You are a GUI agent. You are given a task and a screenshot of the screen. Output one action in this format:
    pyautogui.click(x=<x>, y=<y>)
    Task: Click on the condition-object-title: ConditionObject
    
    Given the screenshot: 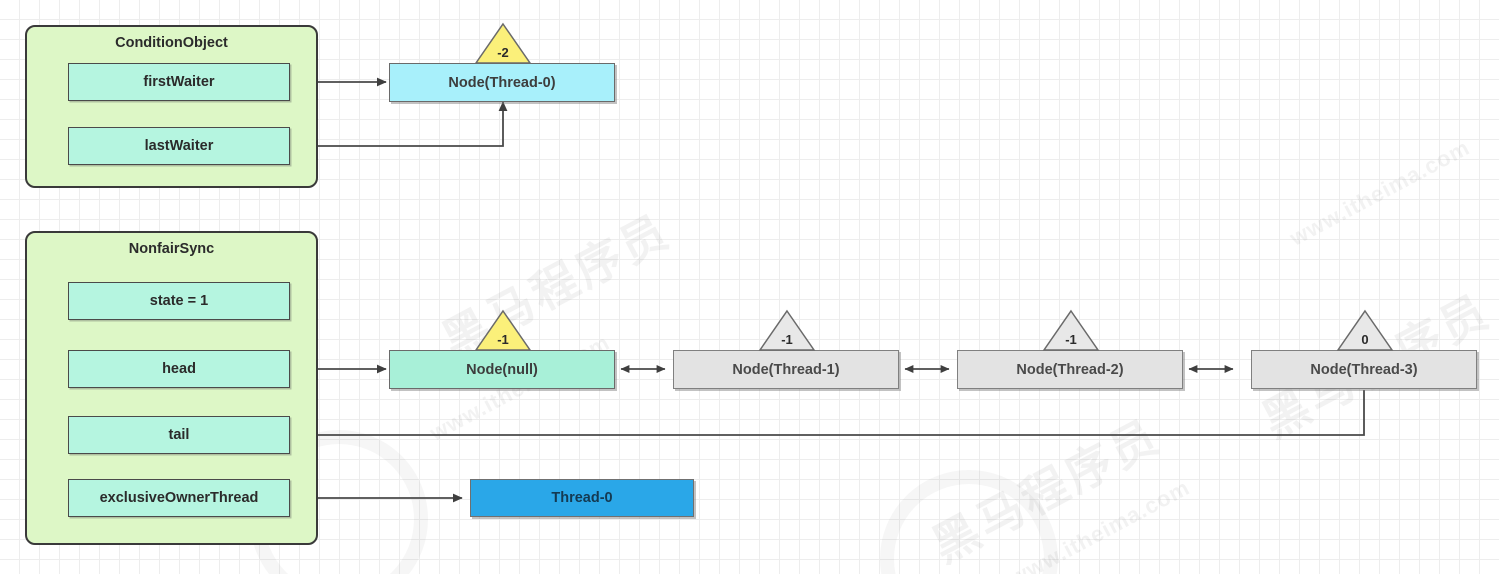 What is the action you would take?
    pyautogui.click(x=171, y=43)
    